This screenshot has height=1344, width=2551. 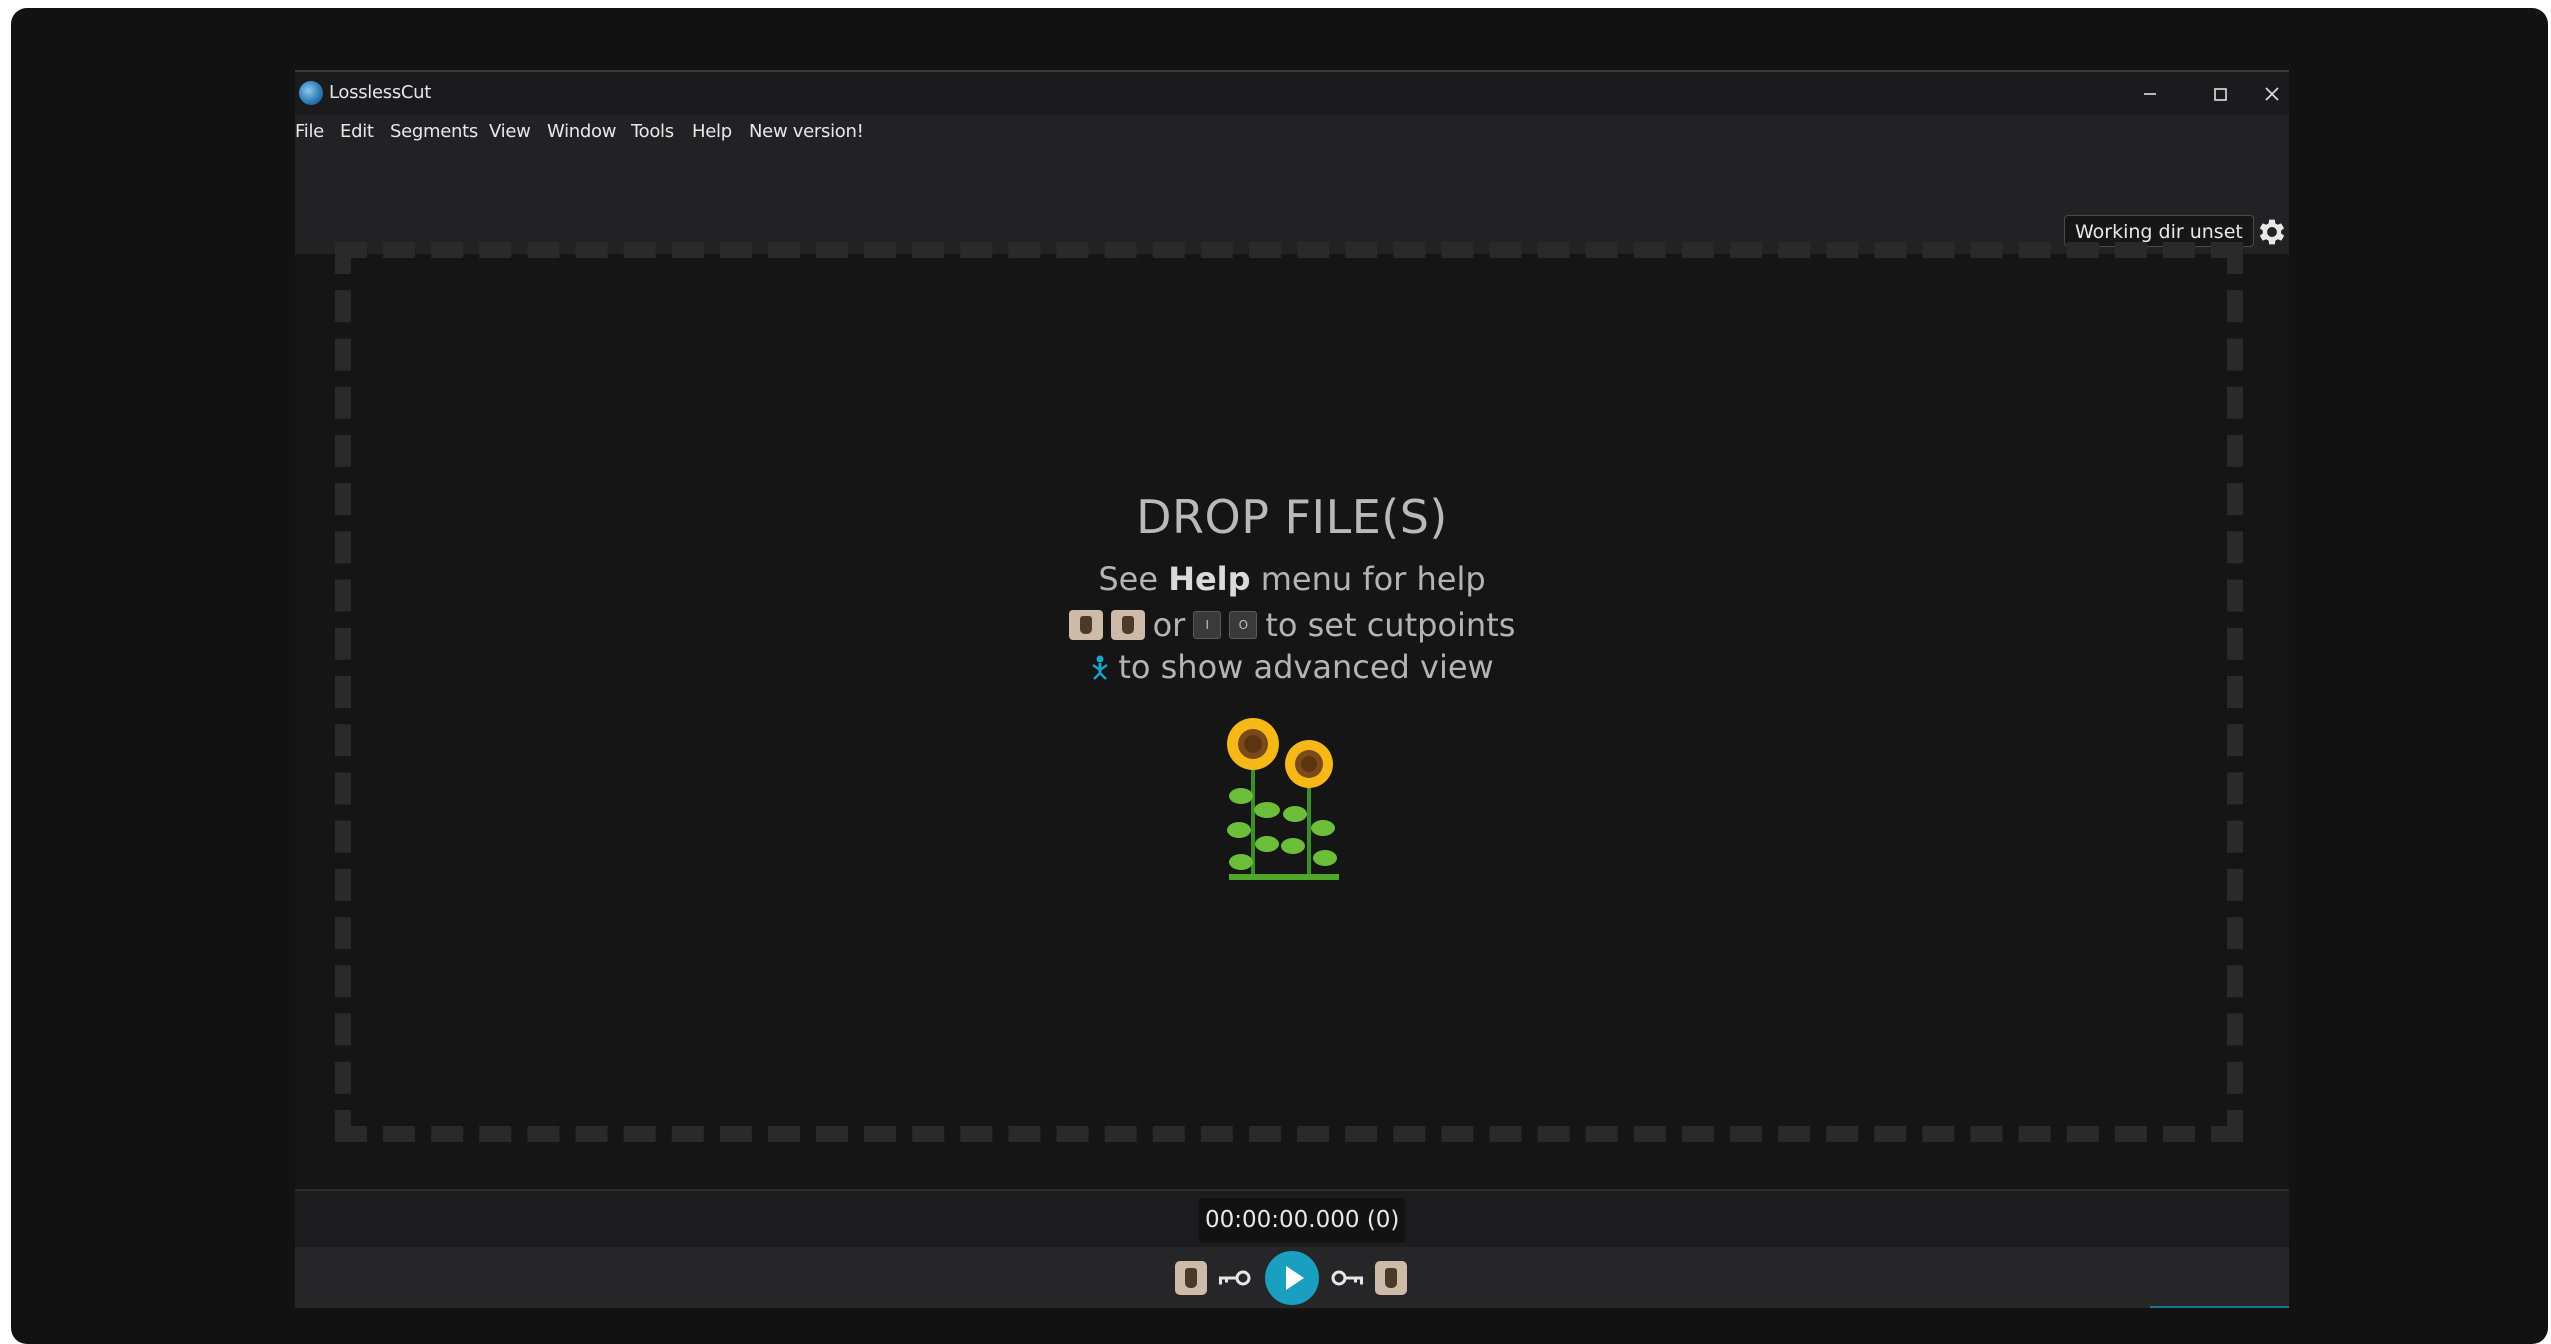 I want to click on menu-edit: Edit, so click(x=357, y=131).